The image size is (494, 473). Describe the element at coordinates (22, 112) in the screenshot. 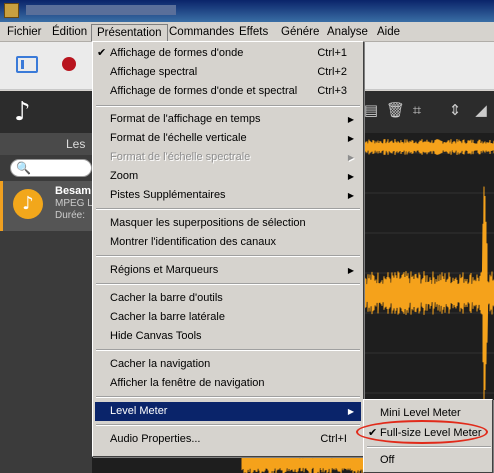

I see `music-note-icon: ♪` at that location.